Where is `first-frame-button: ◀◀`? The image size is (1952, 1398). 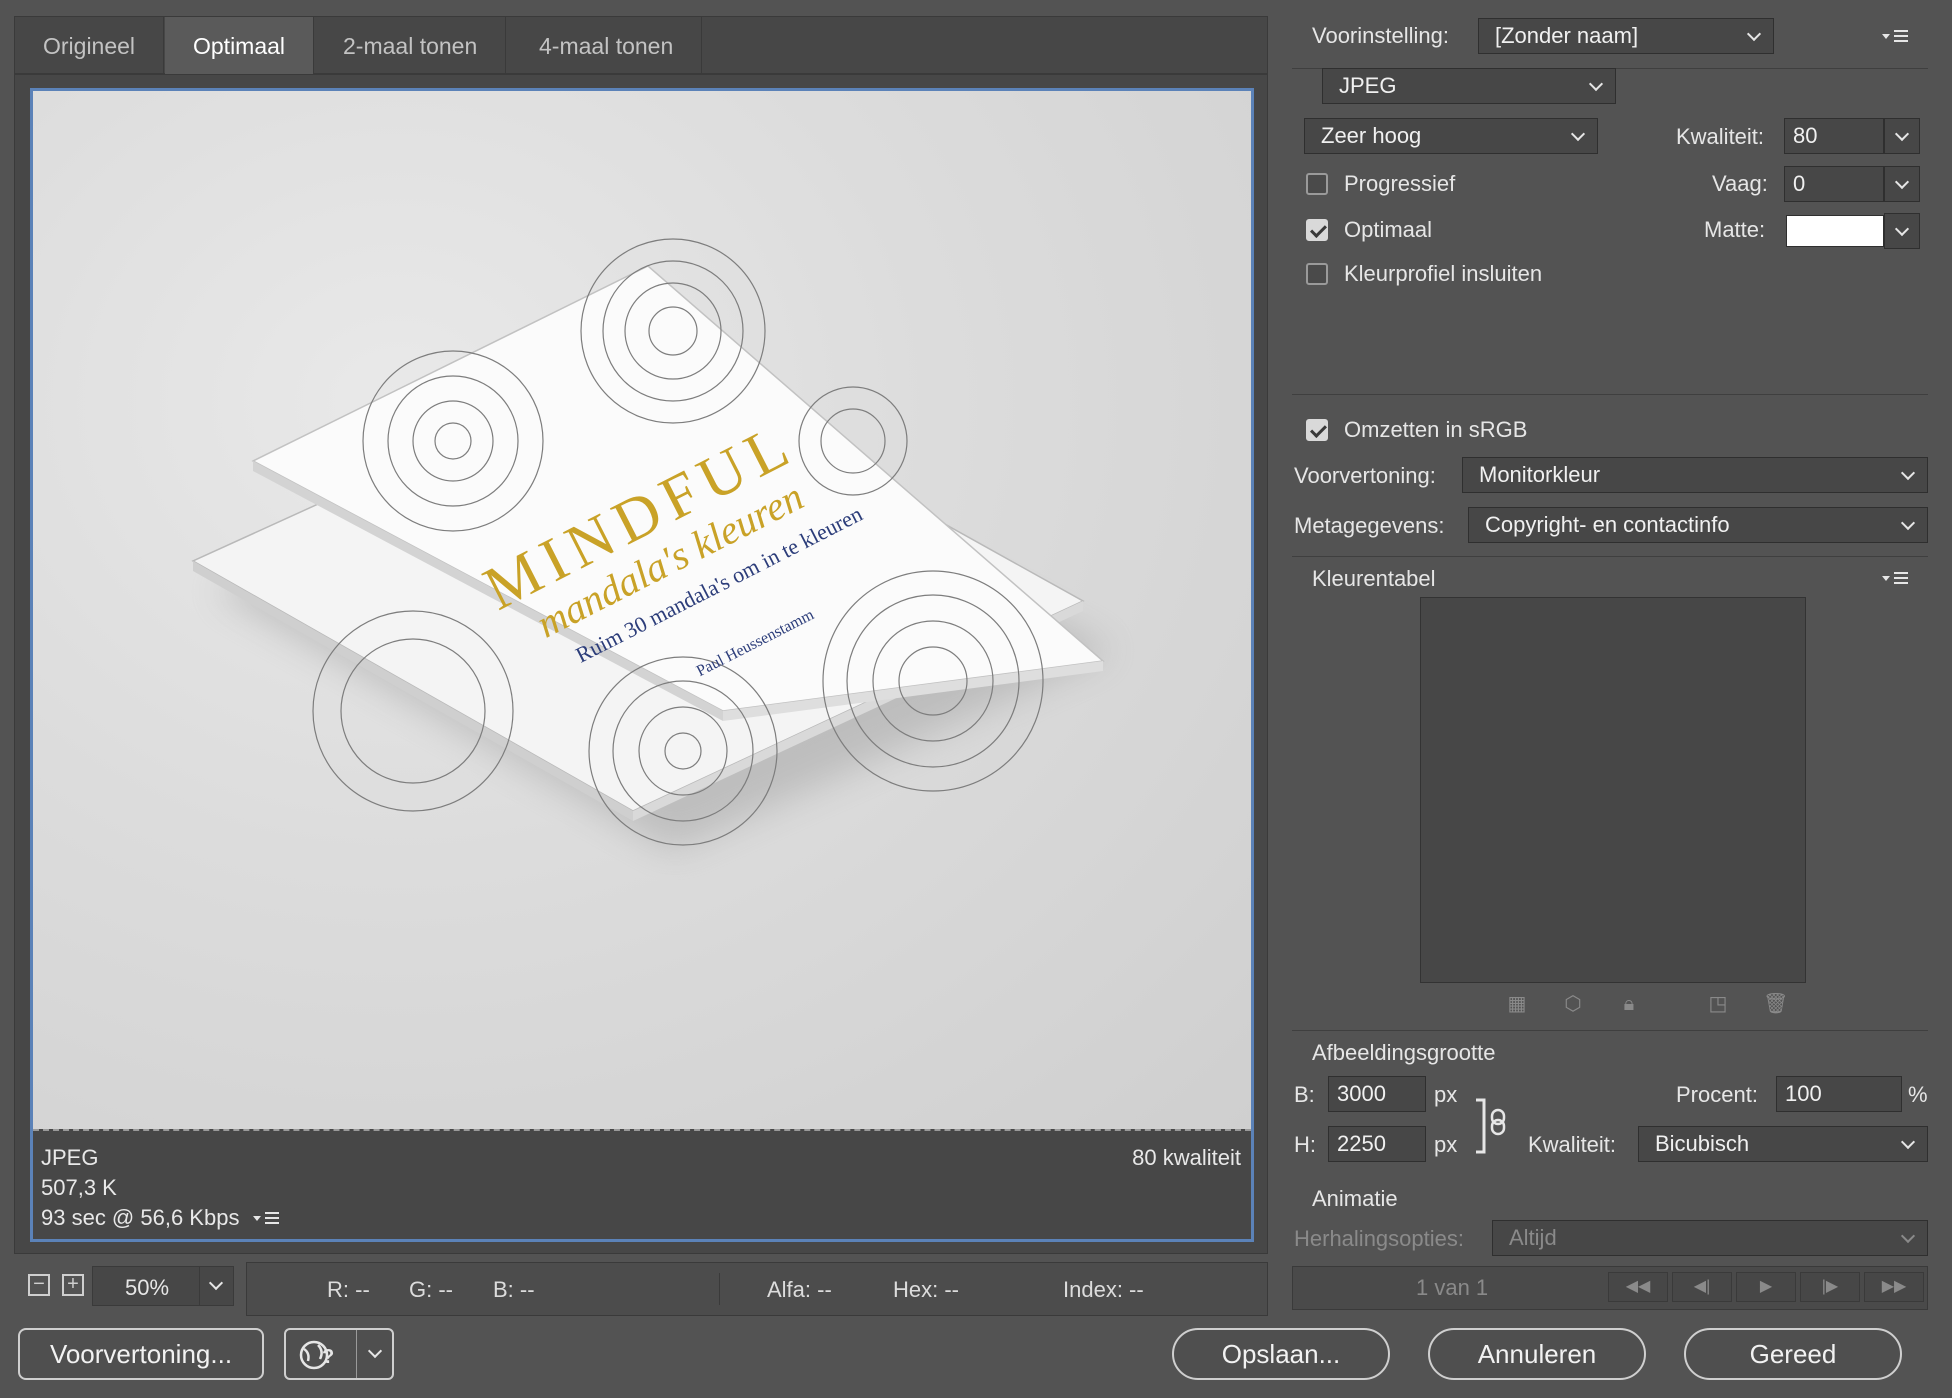 first-frame-button: ◀◀ is located at coordinates (1638, 1287).